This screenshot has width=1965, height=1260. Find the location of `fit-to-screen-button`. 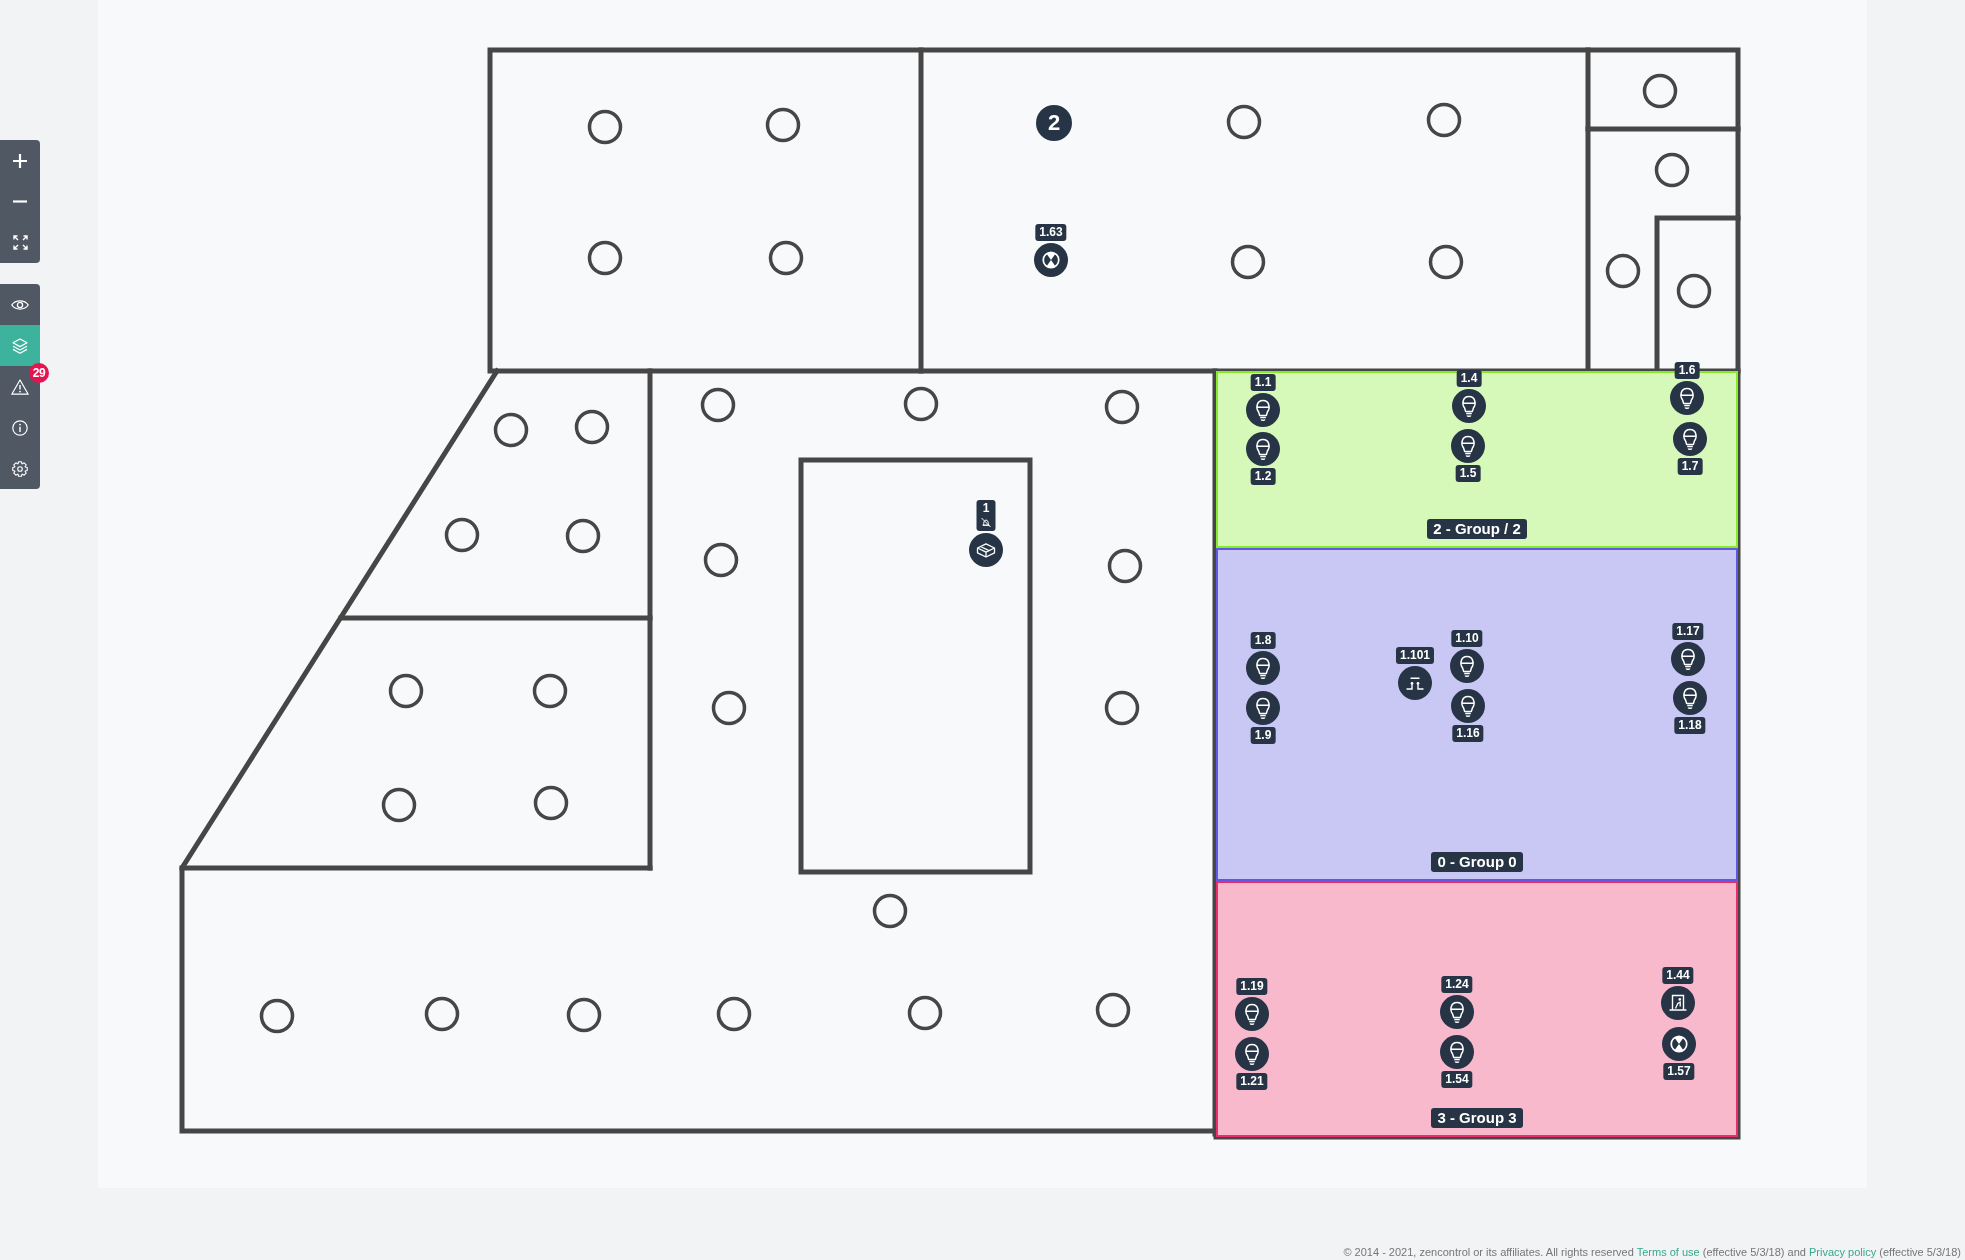

fit-to-screen-button is located at coordinates (20, 242).